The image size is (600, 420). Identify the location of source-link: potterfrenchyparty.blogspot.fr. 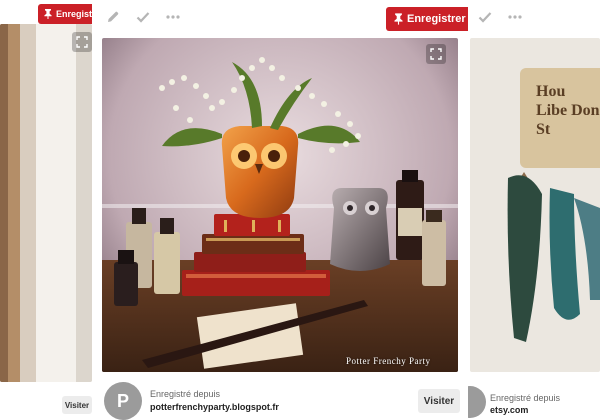
(214, 407).